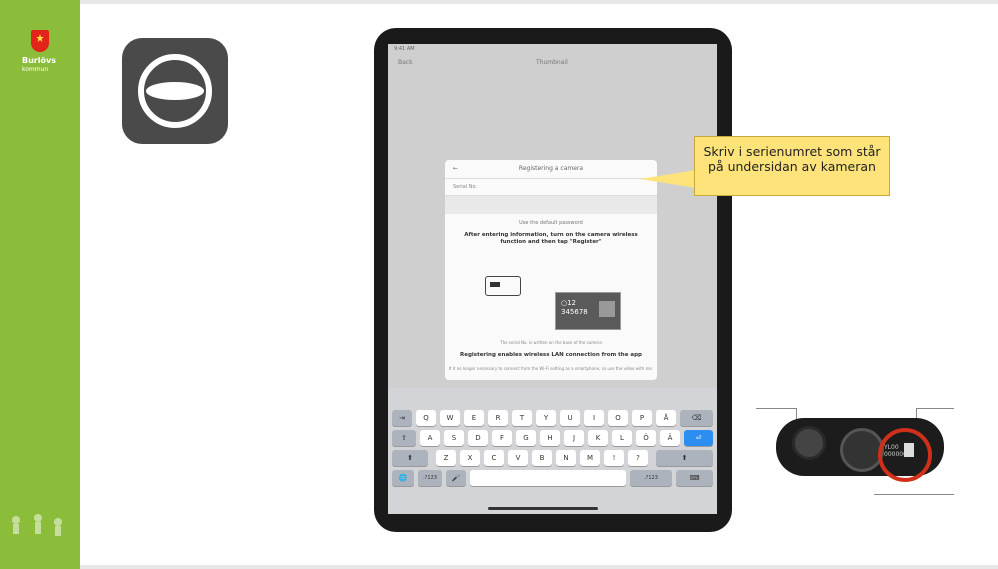  Describe the element at coordinates (403, 478) in the screenshot. I see `globe-key-icon: 🌐` at that location.